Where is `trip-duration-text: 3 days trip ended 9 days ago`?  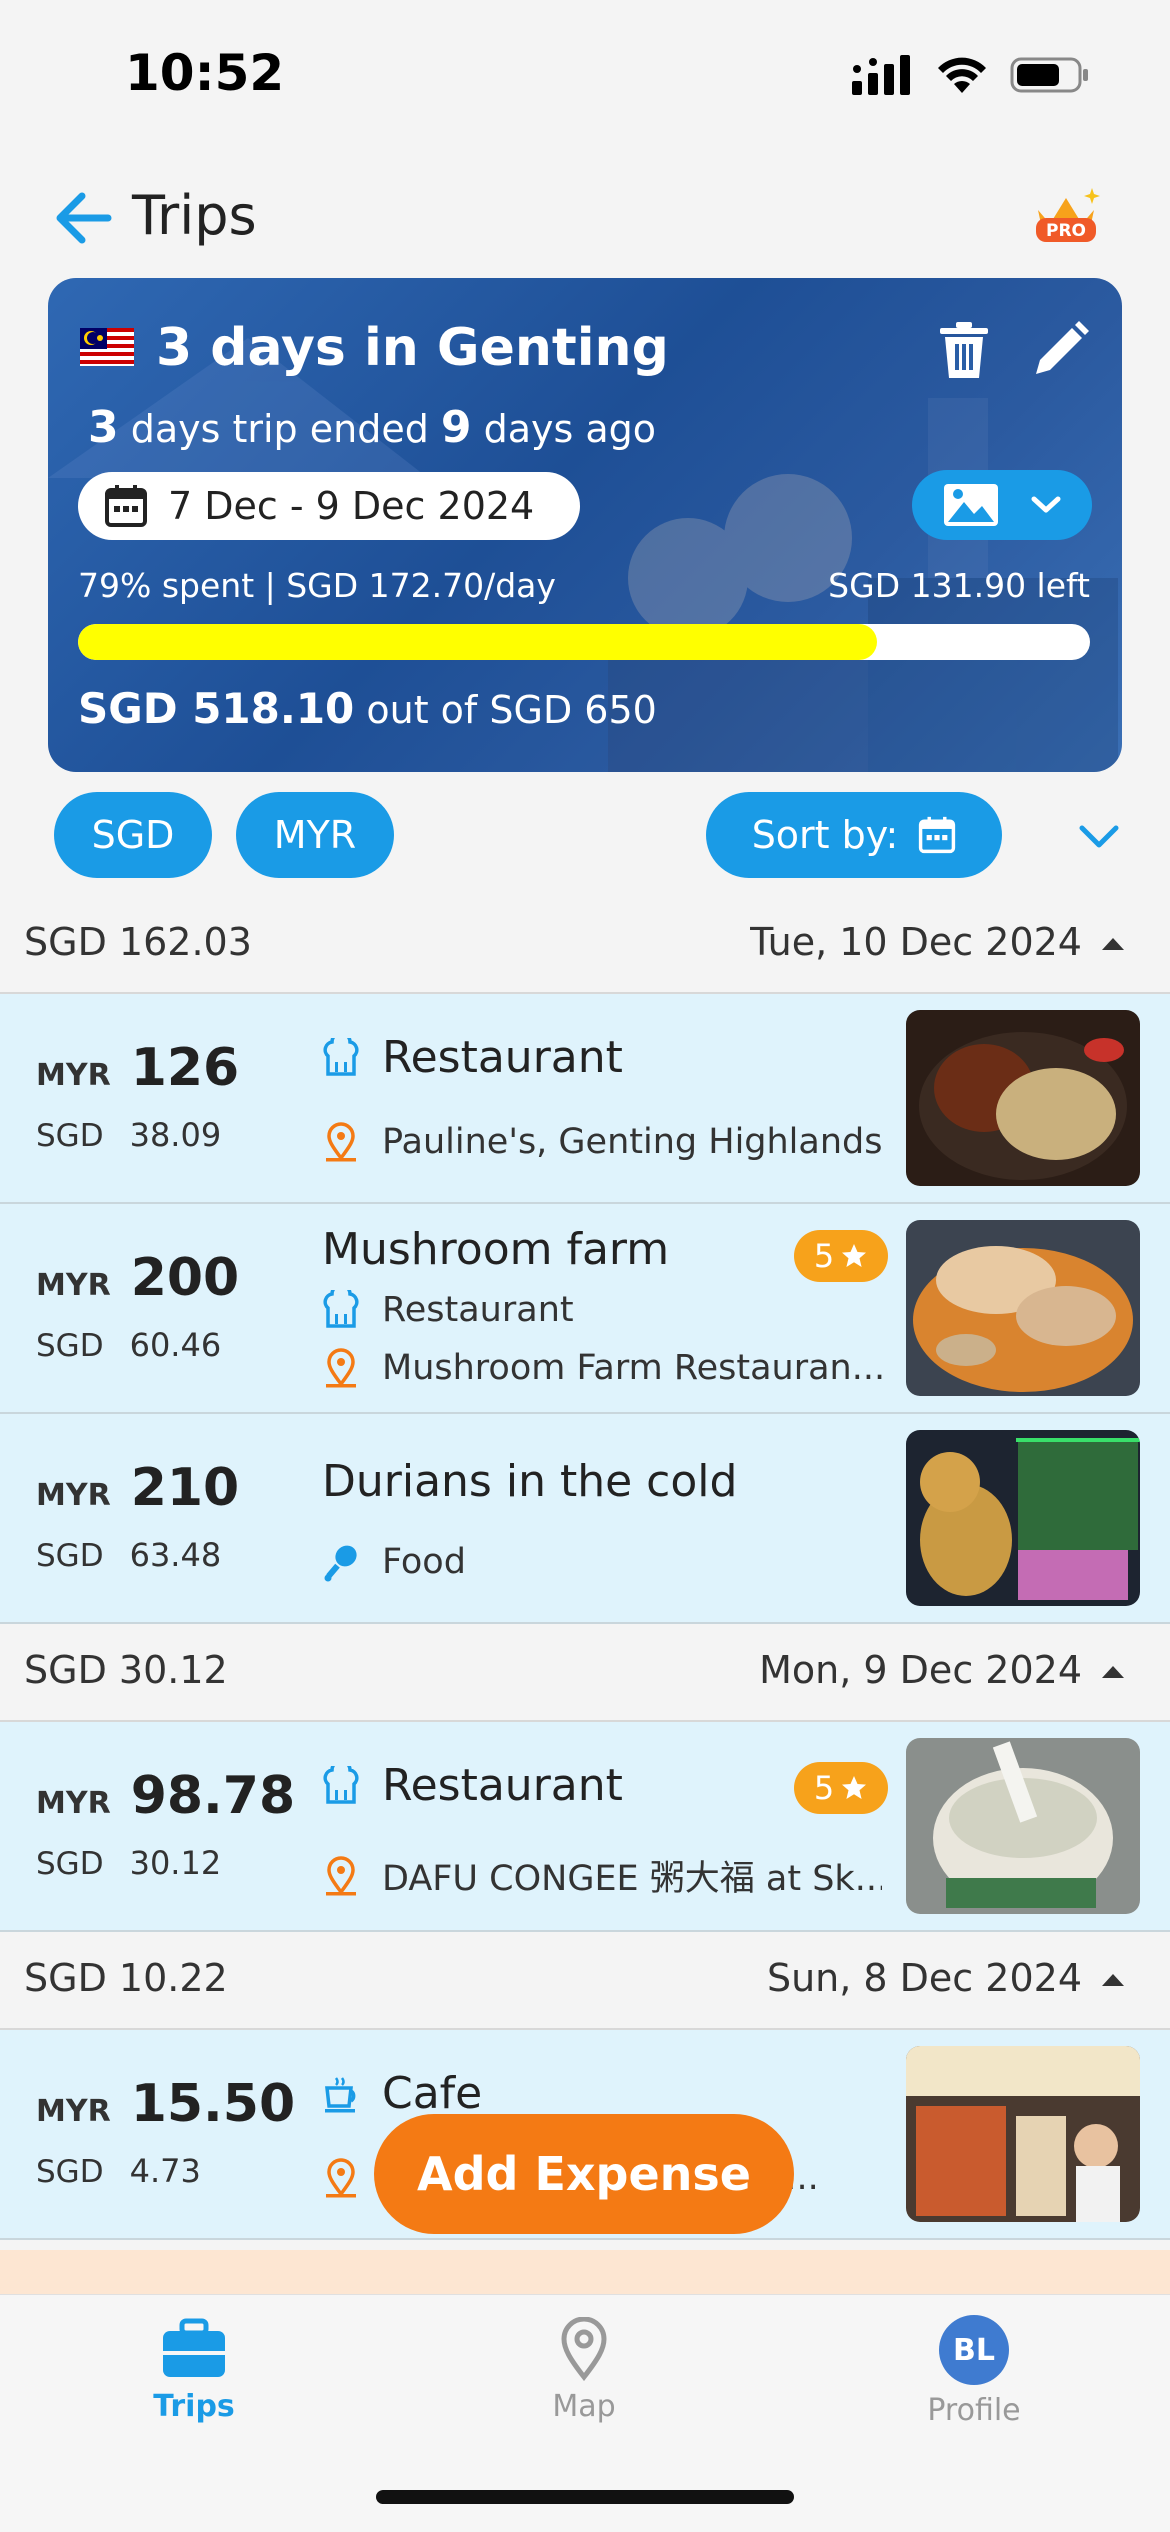
trip-duration-text: 3 days trip ended 9 days ago is located at coordinates (372, 427).